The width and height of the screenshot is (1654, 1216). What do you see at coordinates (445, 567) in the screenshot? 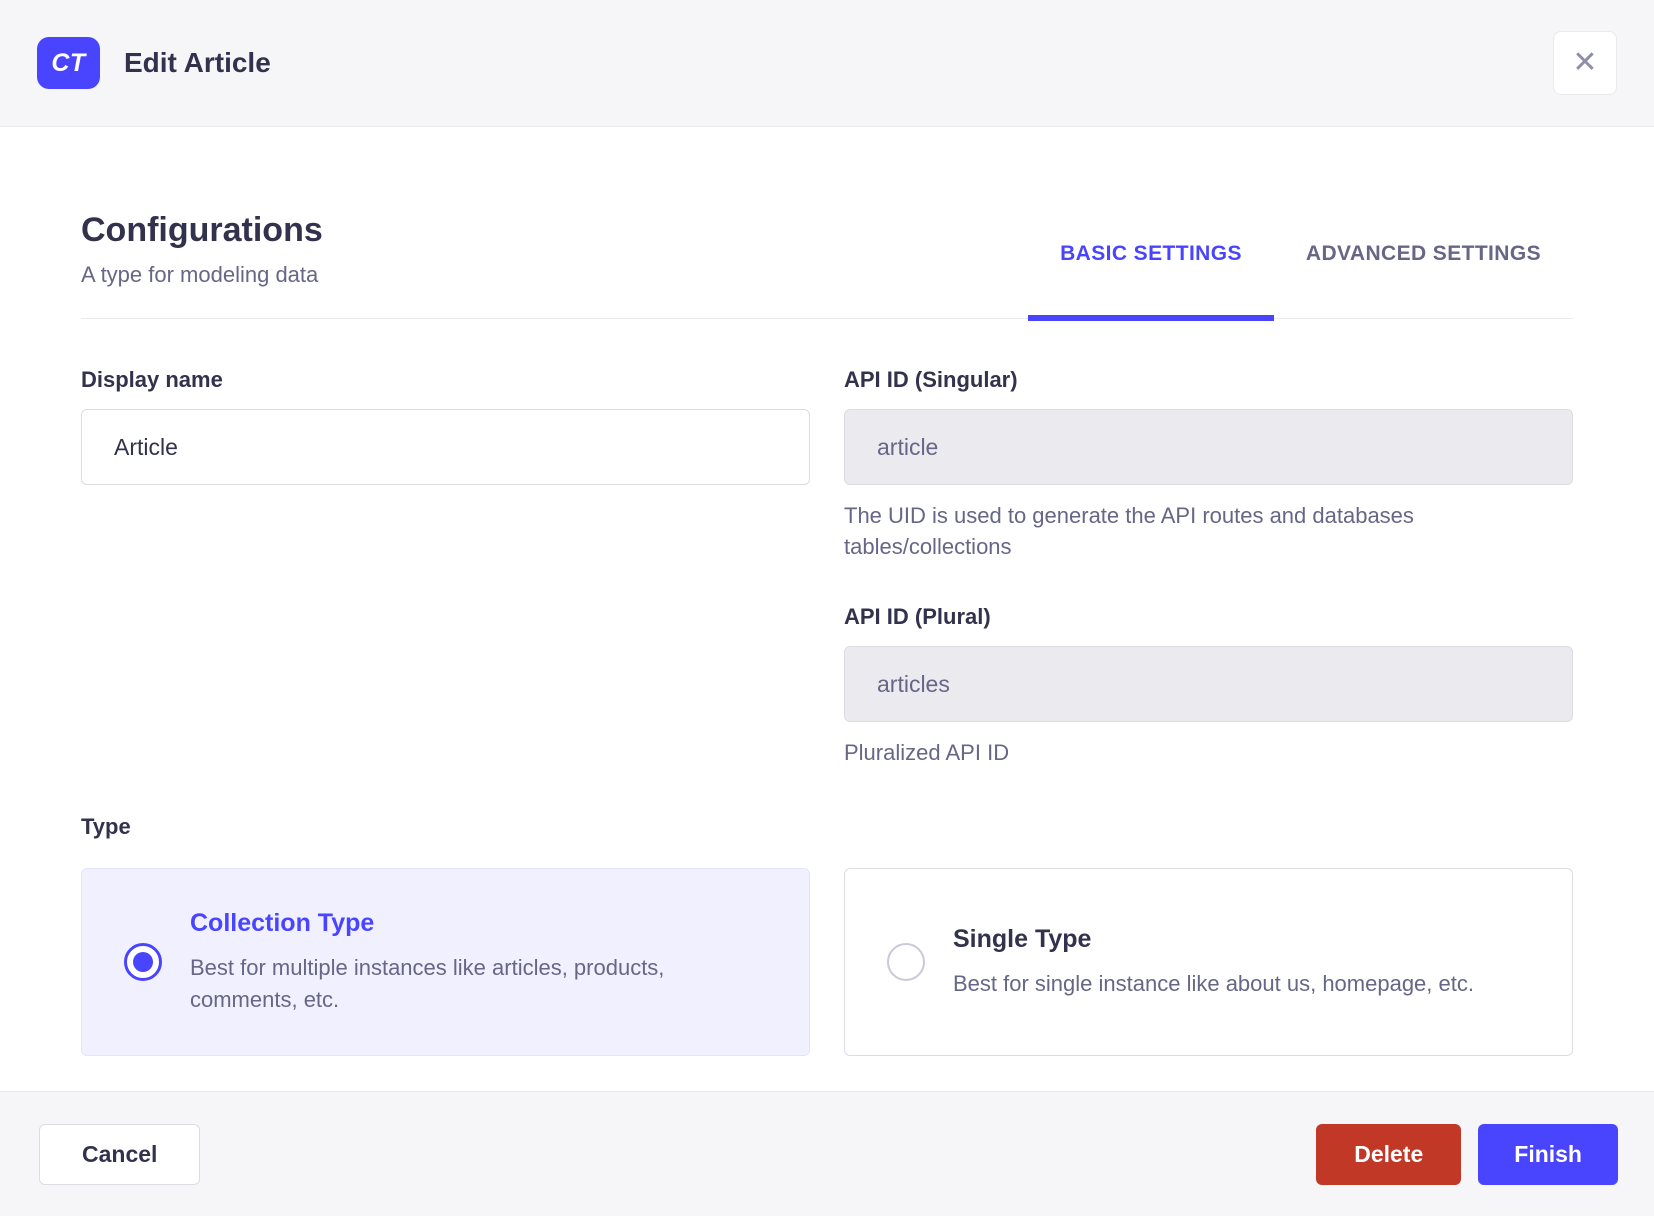
I see `form-column-left: Display name` at bounding box center [445, 567].